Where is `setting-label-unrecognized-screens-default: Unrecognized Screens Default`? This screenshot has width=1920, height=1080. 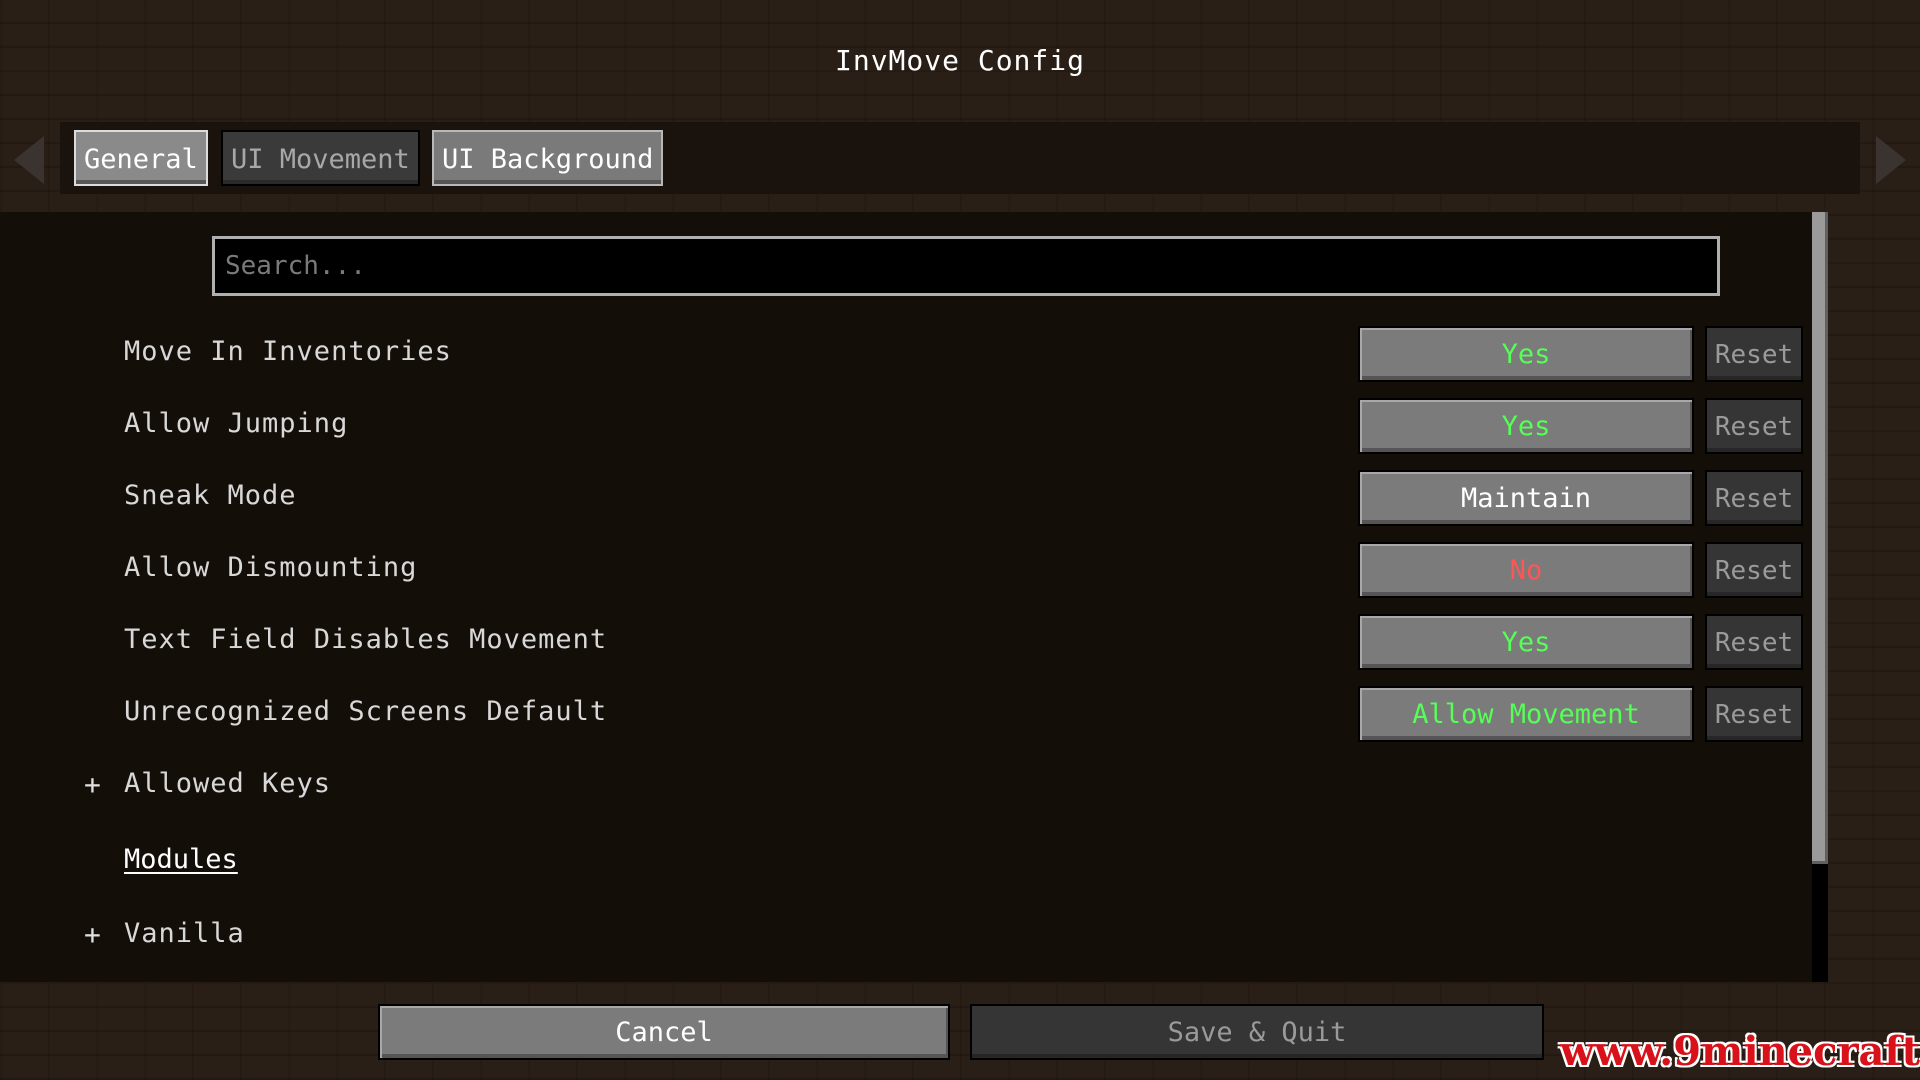 setting-label-unrecognized-screens-default: Unrecognized Screens Default is located at coordinates (366, 711).